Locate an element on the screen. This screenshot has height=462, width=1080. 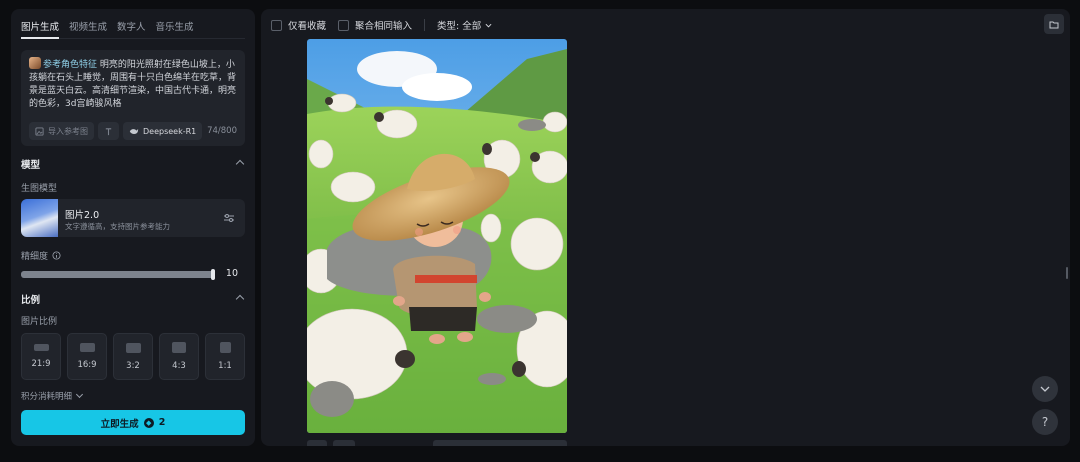
char-counter: 74/800 is located at coordinates (222, 131).